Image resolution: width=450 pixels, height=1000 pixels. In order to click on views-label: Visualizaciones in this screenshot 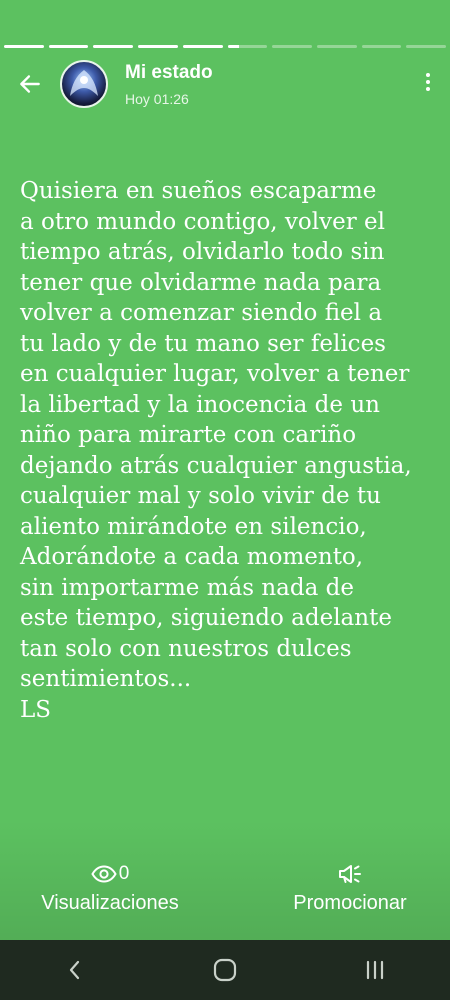, I will do `click(110, 903)`.